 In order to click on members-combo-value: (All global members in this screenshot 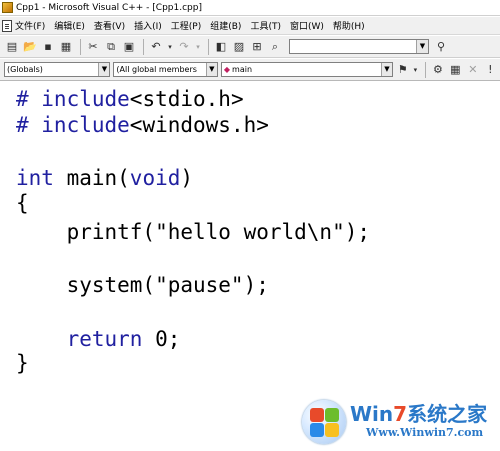, I will do `click(156, 69)`.